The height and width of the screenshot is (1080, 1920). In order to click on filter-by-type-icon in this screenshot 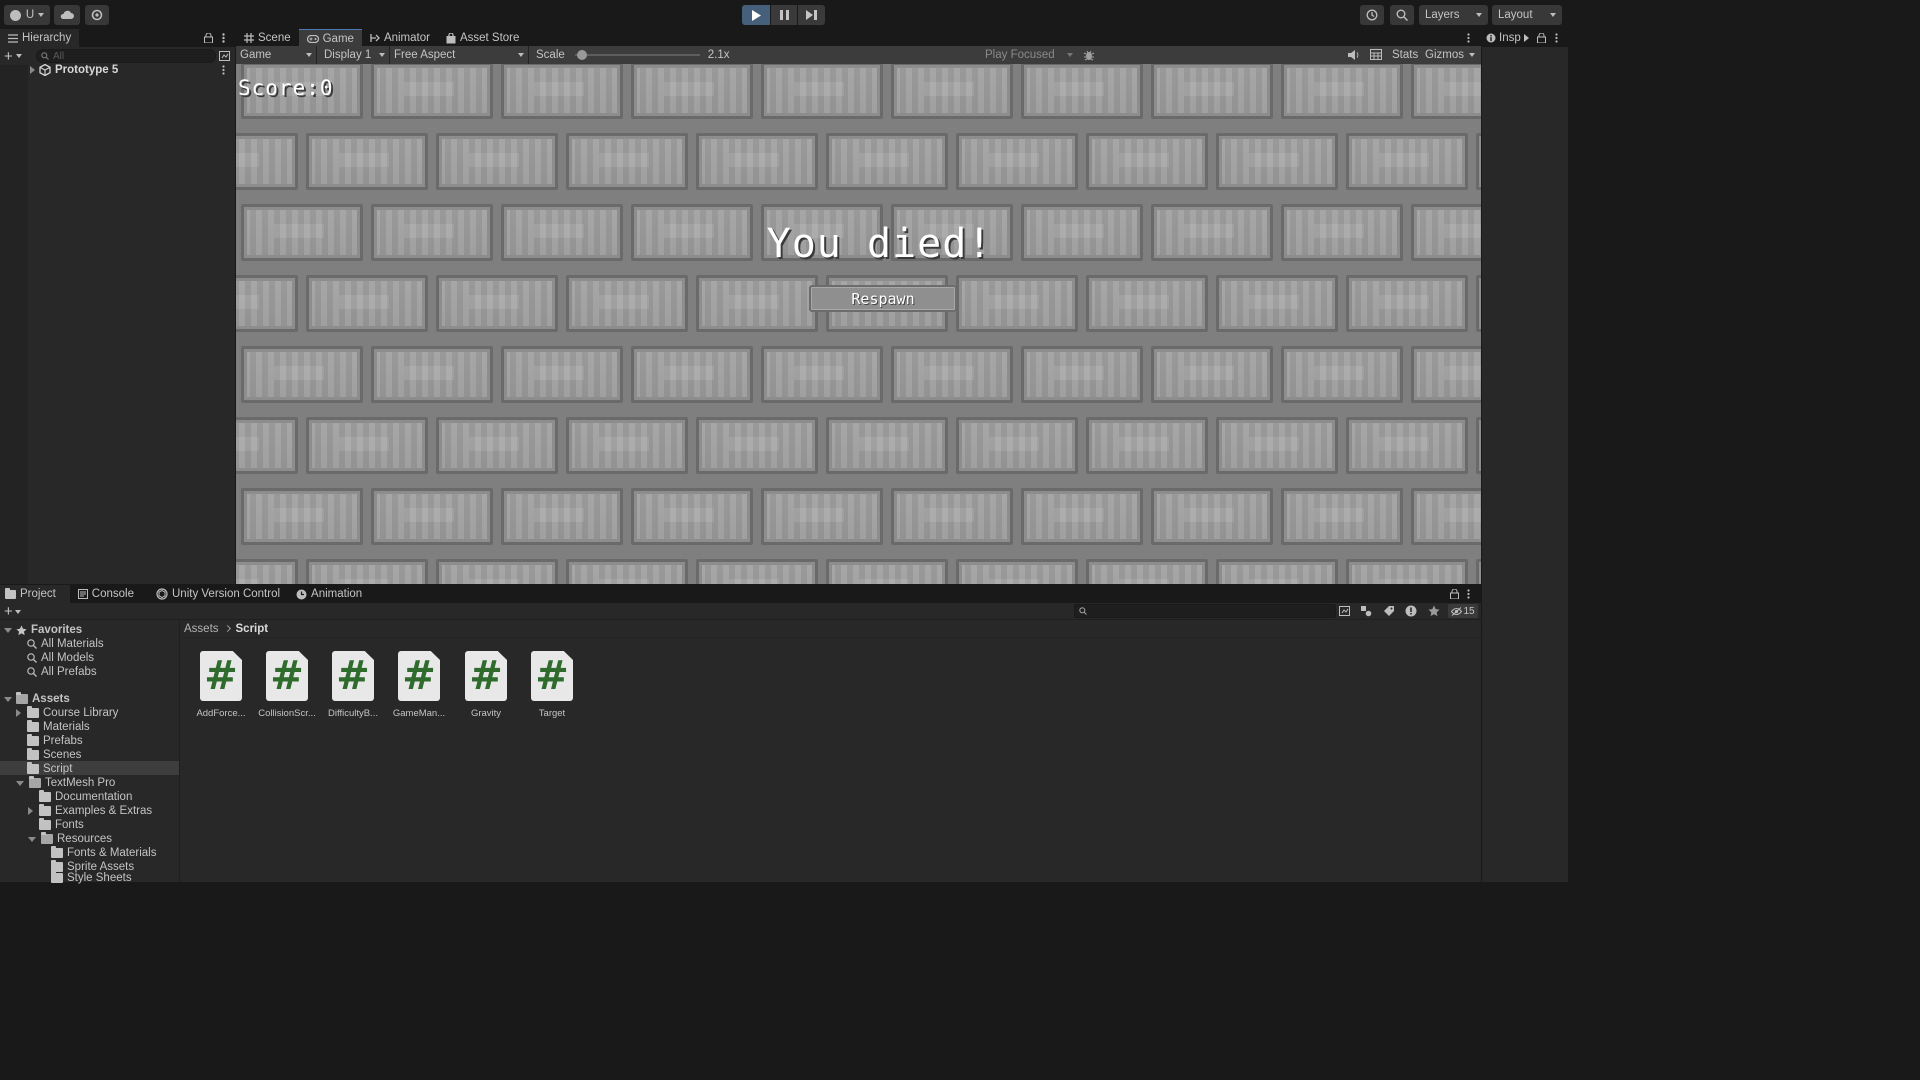, I will do `click(1366, 611)`.